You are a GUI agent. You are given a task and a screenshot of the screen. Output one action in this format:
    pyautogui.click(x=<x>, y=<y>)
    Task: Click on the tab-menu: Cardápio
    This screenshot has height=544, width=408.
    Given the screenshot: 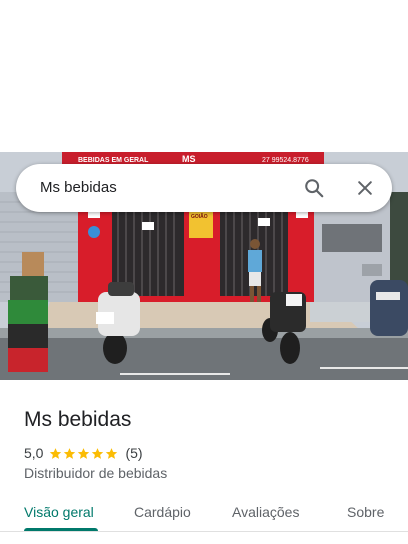 What is the action you would take?
    pyautogui.click(x=162, y=512)
    